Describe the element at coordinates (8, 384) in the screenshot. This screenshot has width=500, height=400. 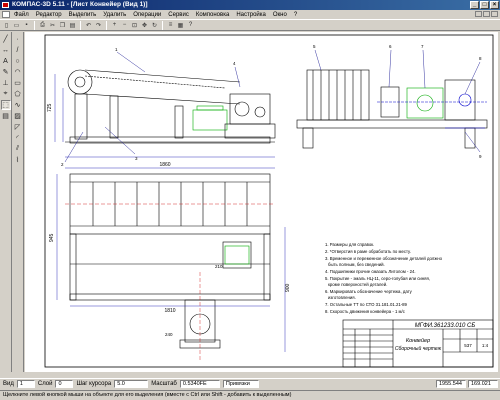
I see `view-label: Вид` at that location.